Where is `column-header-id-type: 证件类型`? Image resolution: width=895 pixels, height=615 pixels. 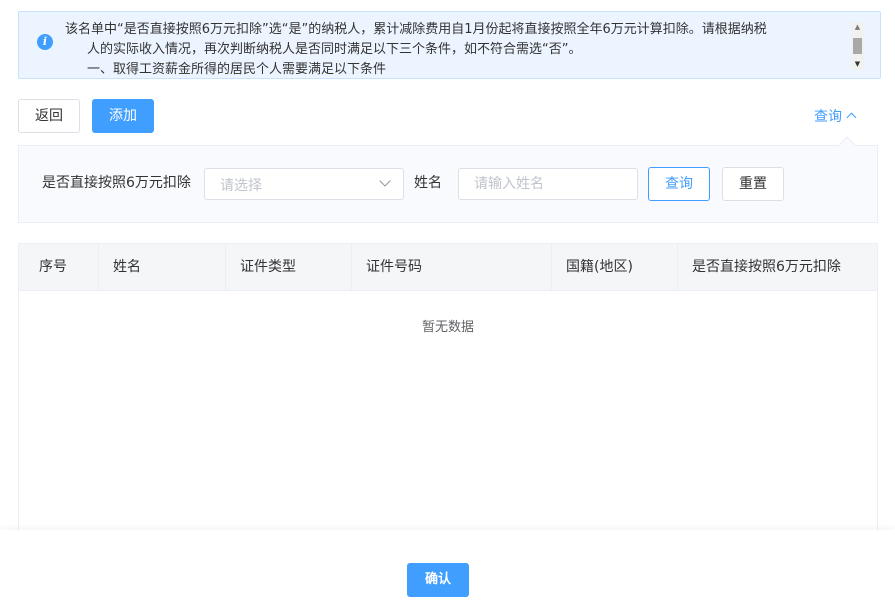
column-header-id-type: 证件类型 is located at coordinates (289, 267).